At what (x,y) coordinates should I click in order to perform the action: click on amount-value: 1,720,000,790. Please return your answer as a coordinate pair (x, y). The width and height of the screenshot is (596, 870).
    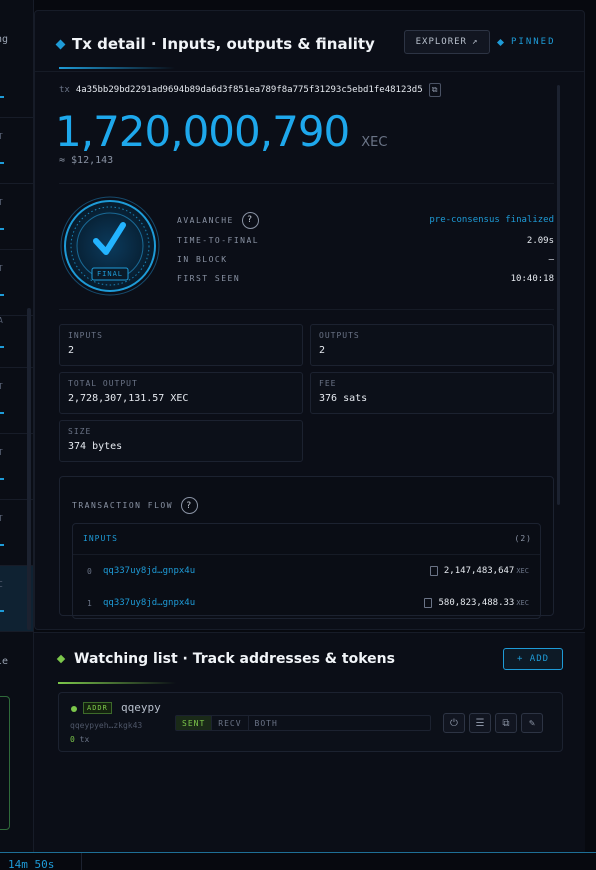
    Looking at the image, I should click on (202, 131).